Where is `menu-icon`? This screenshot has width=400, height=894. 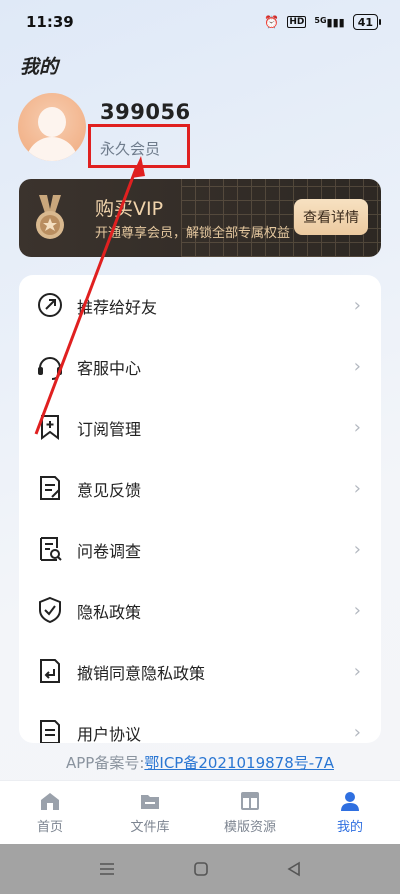 menu-icon is located at coordinates (107, 869).